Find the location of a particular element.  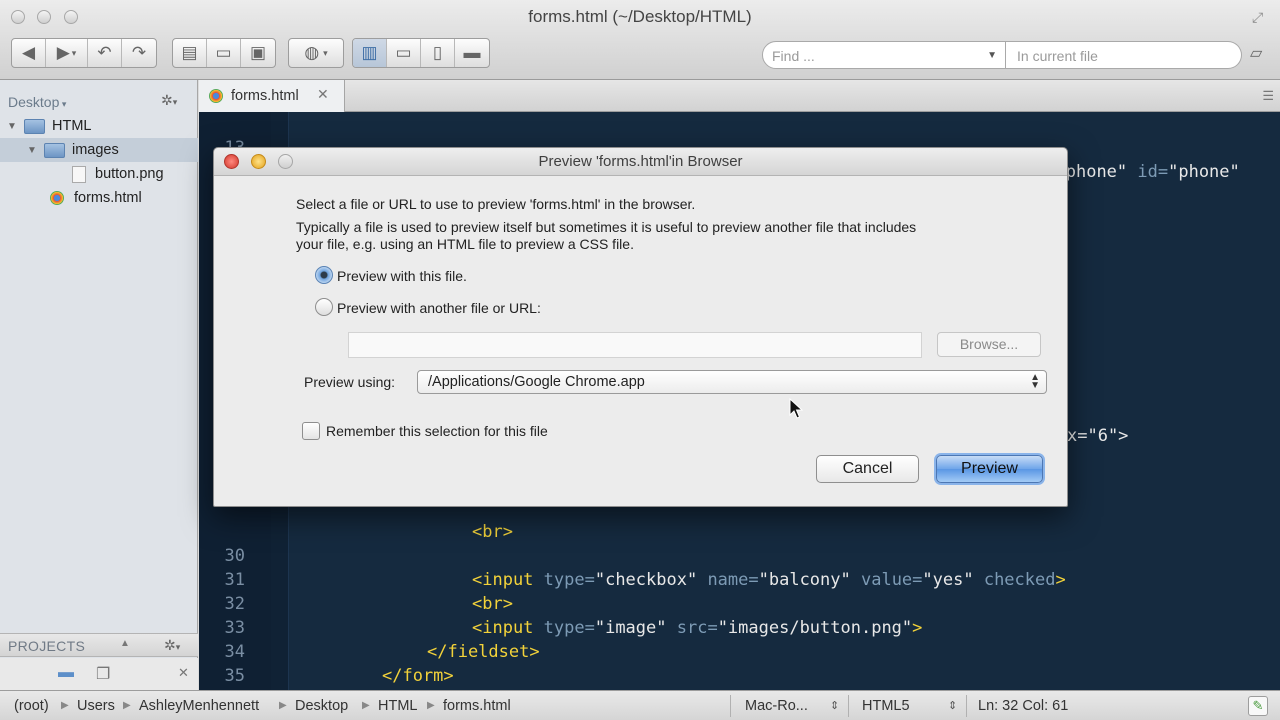

documents-icon: ❐ is located at coordinates (103, 674).